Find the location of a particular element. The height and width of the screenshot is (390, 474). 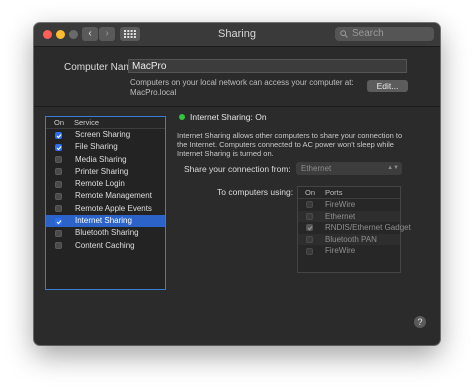

service-label: Content Caching is located at coordinates (105, 245).